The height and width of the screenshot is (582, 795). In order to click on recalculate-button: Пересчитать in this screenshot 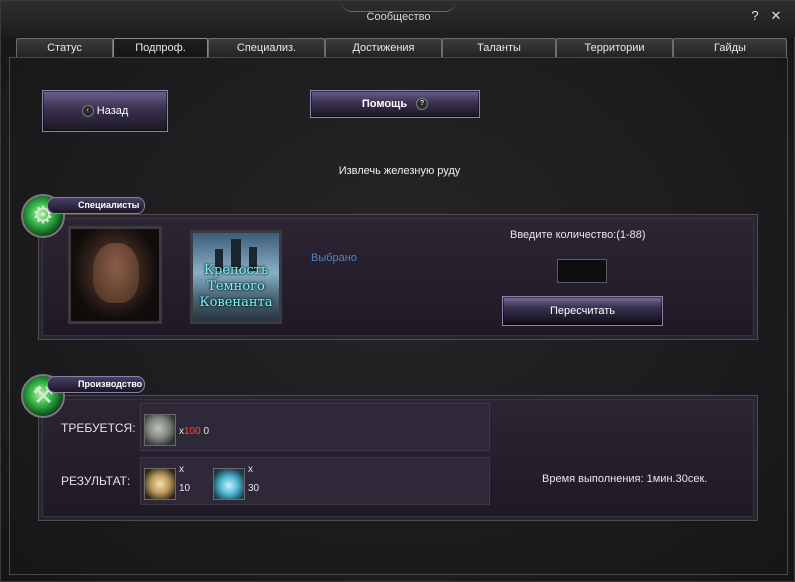, I will do `click(582, 311)`.